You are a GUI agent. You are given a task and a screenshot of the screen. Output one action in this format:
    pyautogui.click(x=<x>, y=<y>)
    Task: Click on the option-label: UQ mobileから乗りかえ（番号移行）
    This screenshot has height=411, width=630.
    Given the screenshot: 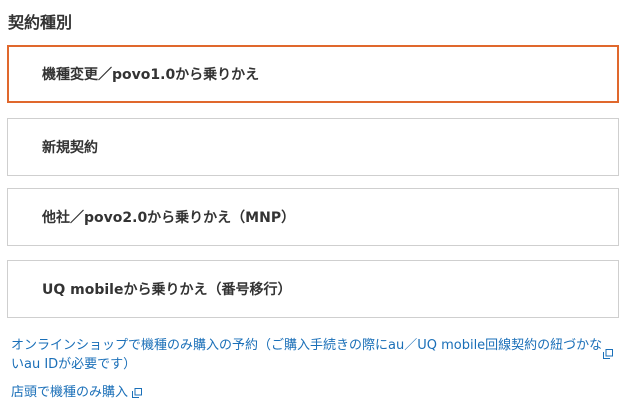 What is the action you would take?
    pyautogui.click(x=167, y=290)
    